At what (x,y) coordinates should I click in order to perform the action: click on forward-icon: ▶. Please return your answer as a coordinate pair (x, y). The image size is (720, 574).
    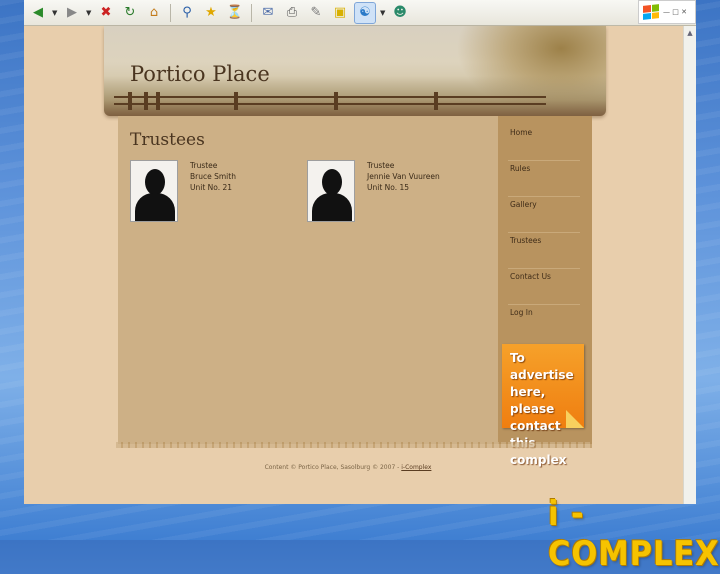
    Looking at the image, I should click on (72, 13).